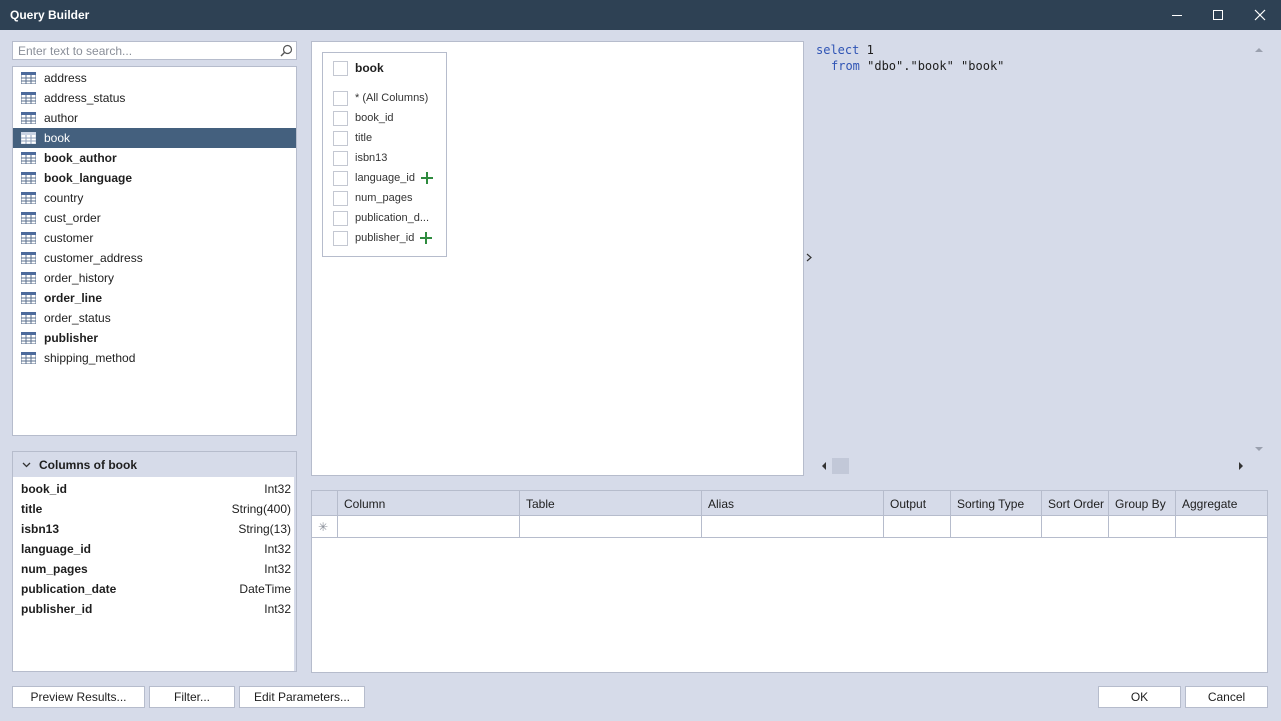  I want to click on table-checkbox, so click(340, 68).